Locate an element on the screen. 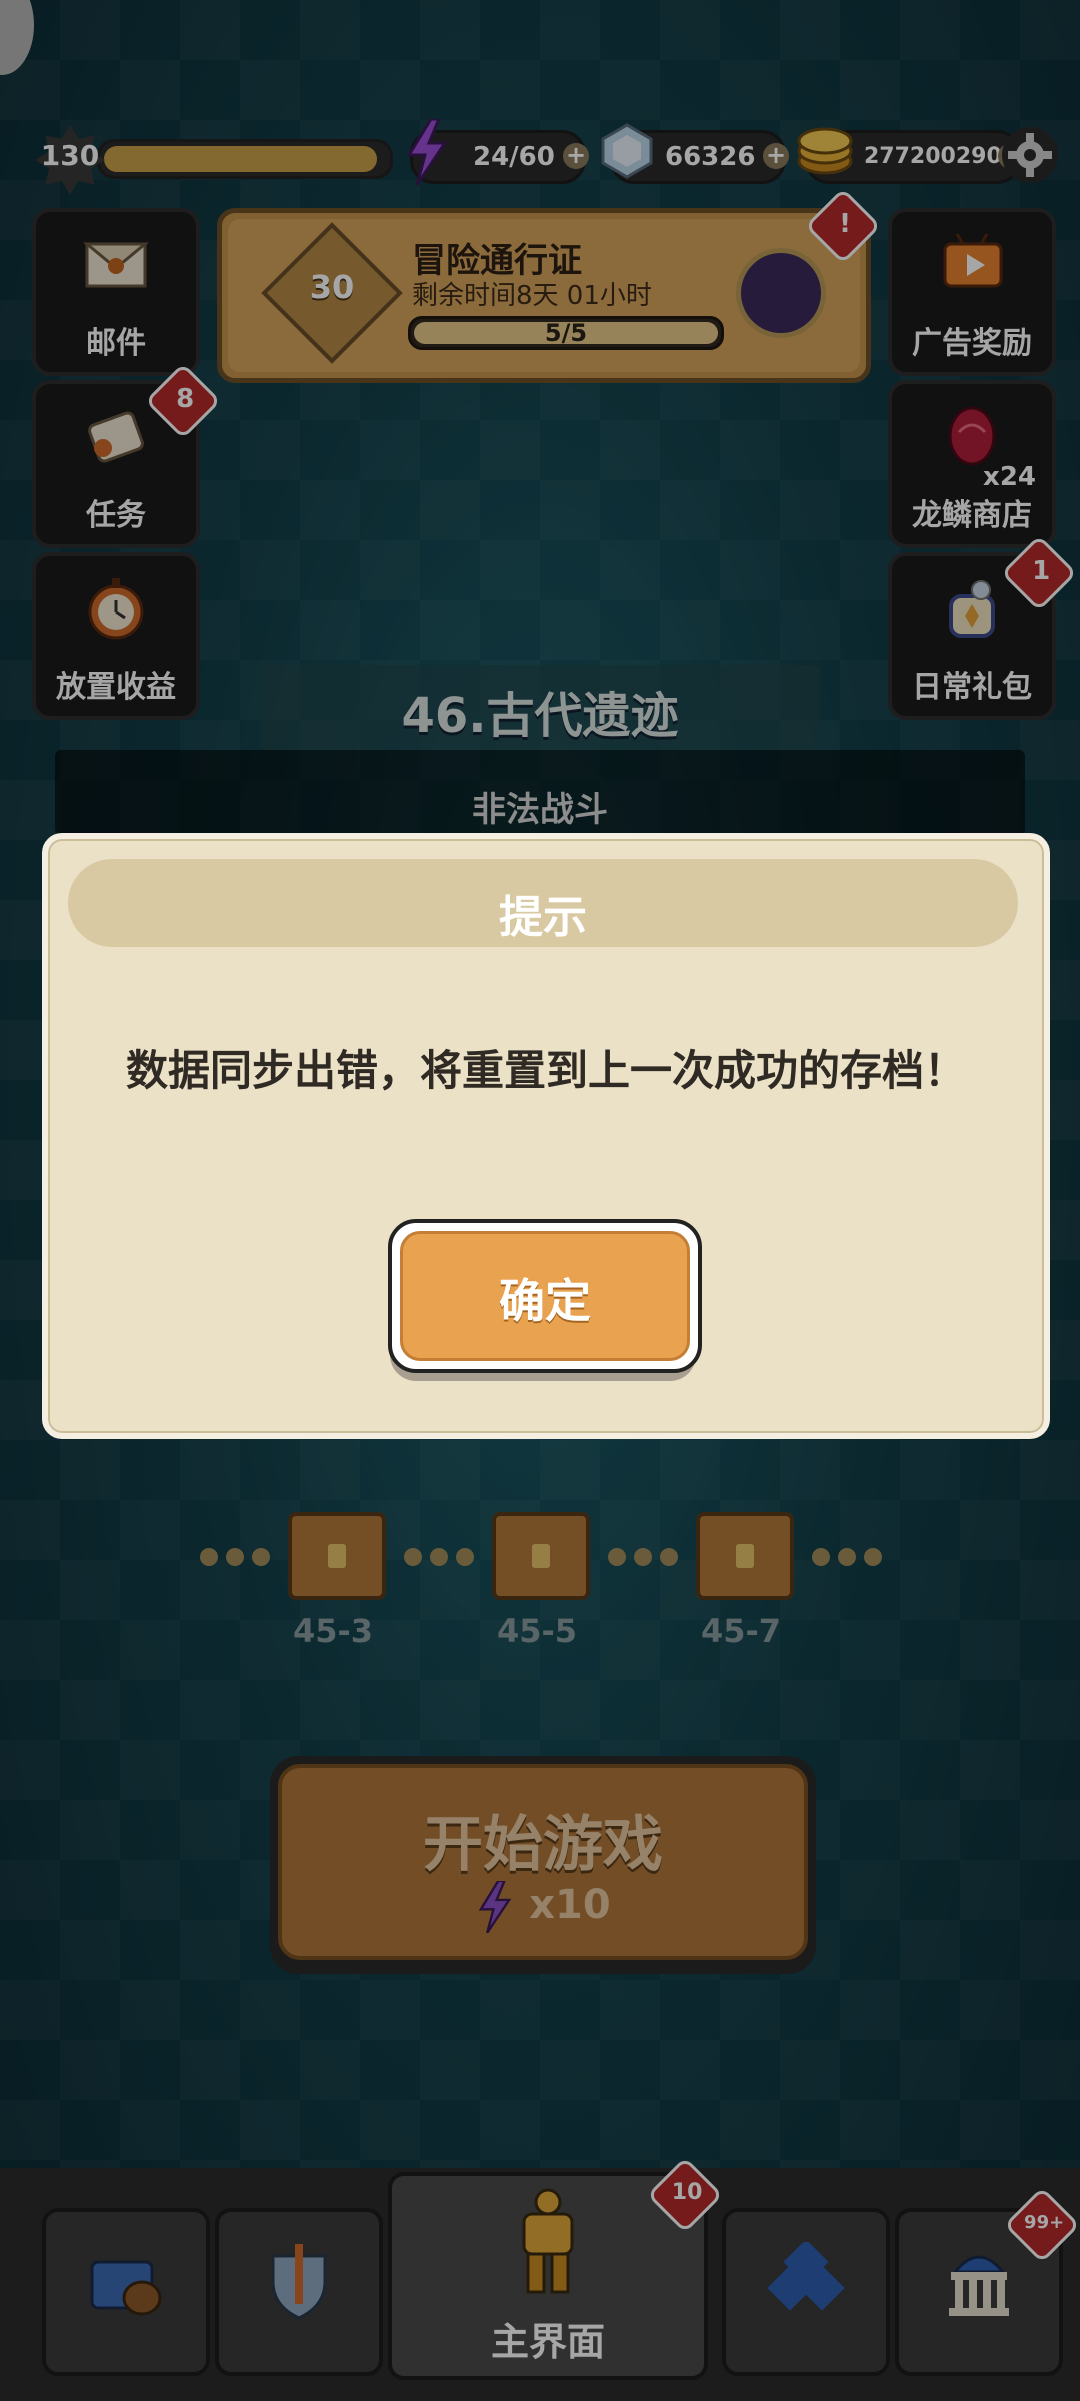 This screenshot has width=1080, height=2401. dialog-message: 数据同步出错，将重置到上一次成功的存档！ is located at coordinates (545, 1070).